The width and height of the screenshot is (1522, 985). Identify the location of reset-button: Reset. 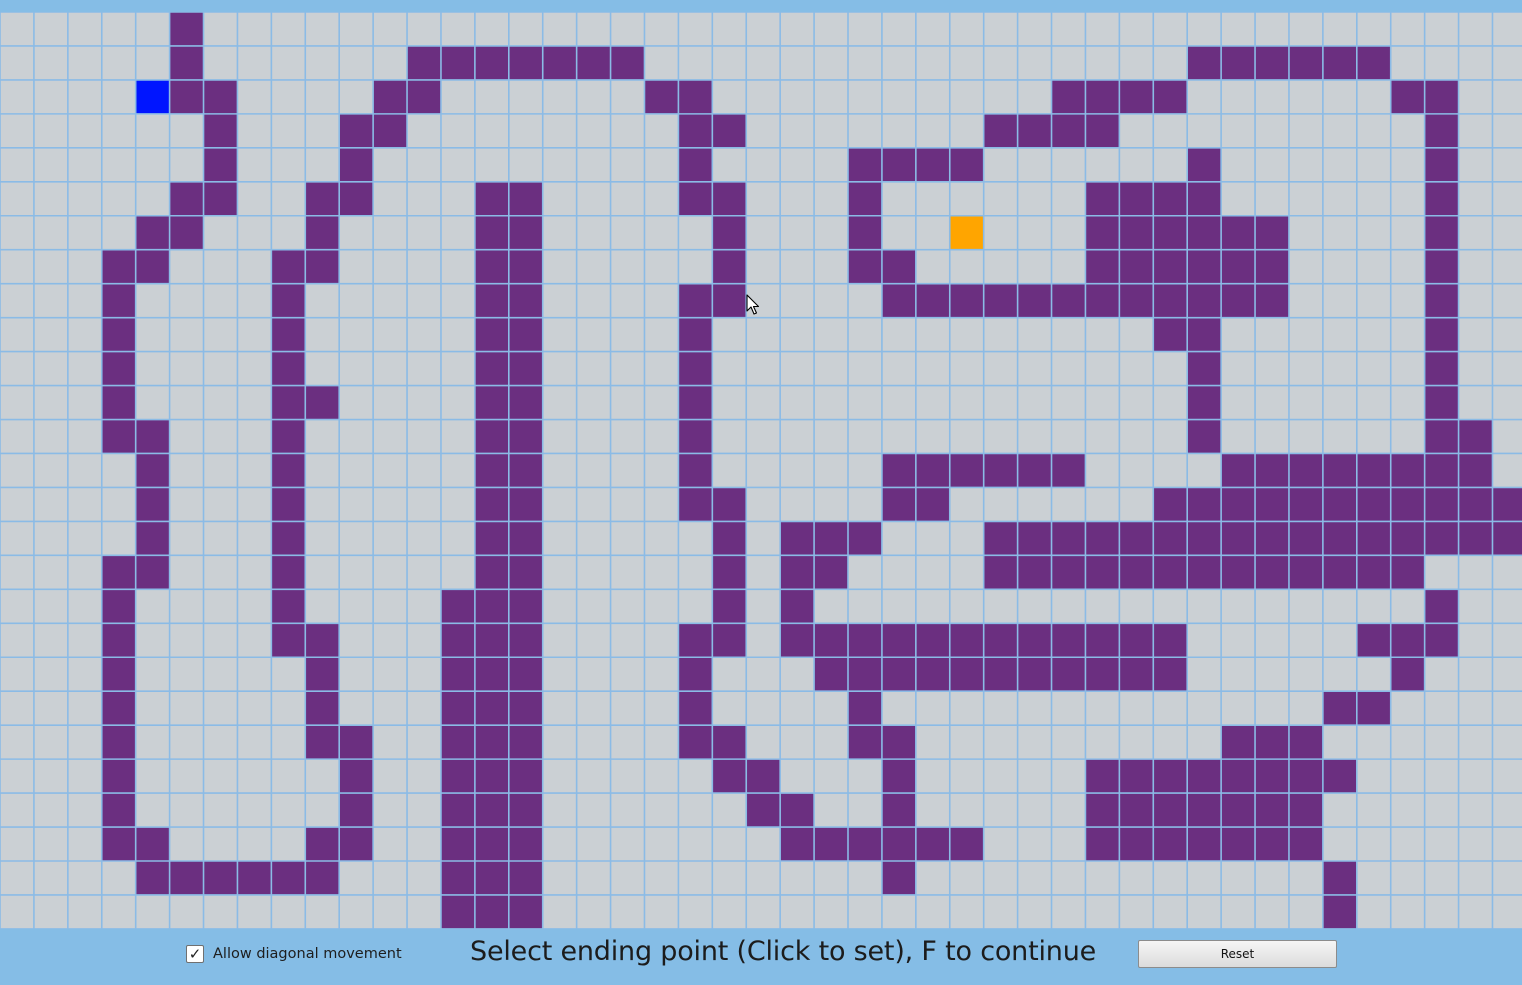
(1237, 954).